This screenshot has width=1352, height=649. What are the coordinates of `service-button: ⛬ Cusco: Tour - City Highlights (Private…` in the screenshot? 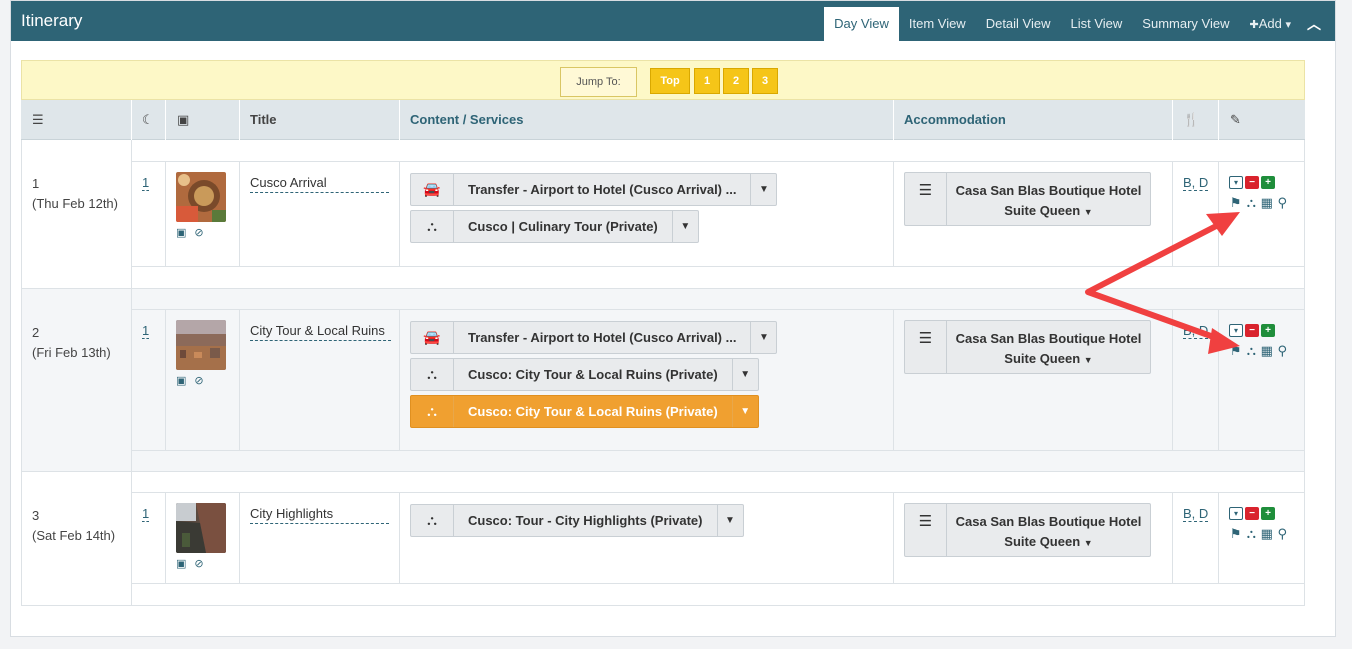 It's located at (577, 520).